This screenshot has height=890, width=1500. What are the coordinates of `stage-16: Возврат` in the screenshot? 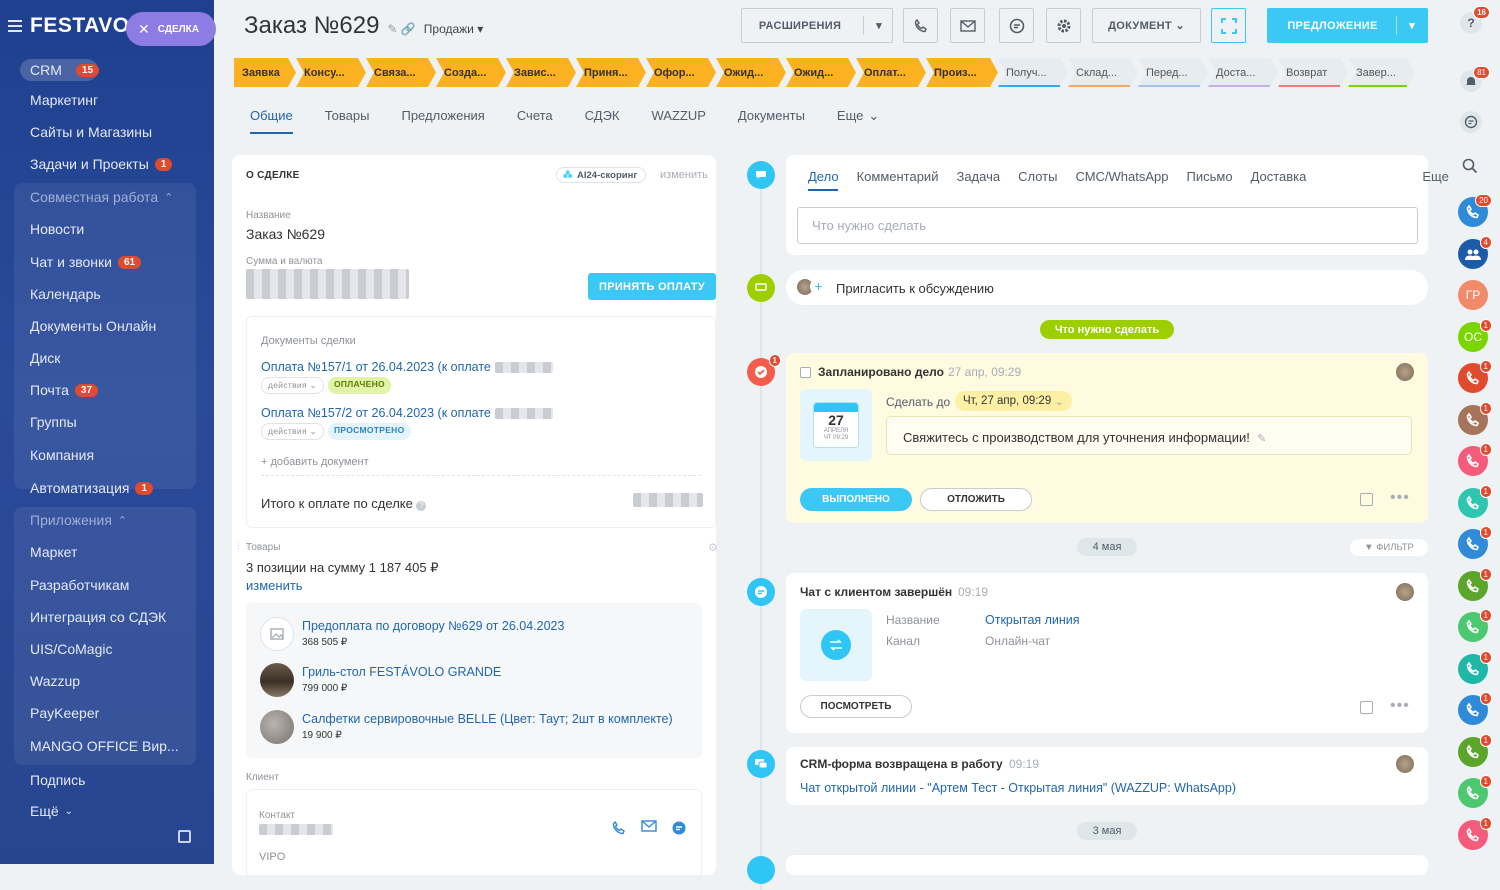 It's located at (1313, 72).